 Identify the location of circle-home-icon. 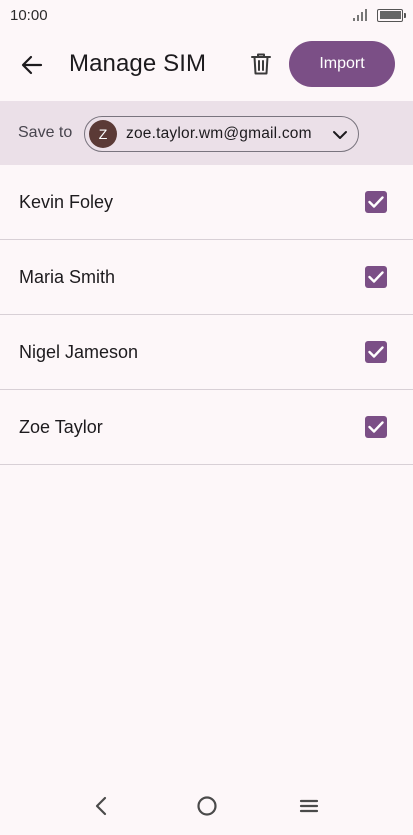
(207, 806).